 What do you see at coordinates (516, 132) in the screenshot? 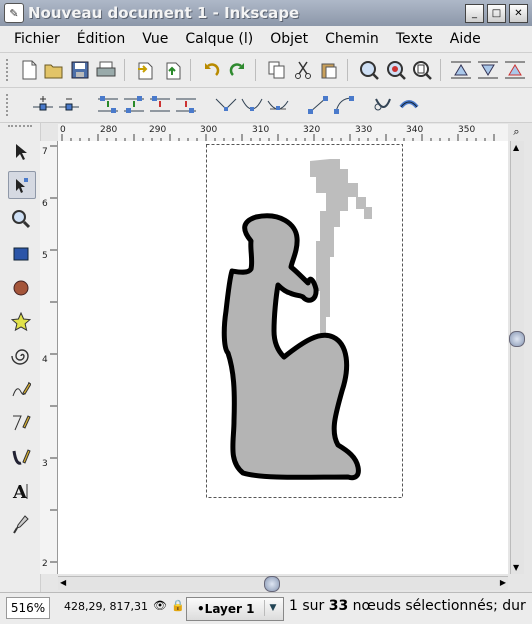
I see `zoom-corner-icon: ⌕` at bounding box center [516, 132].